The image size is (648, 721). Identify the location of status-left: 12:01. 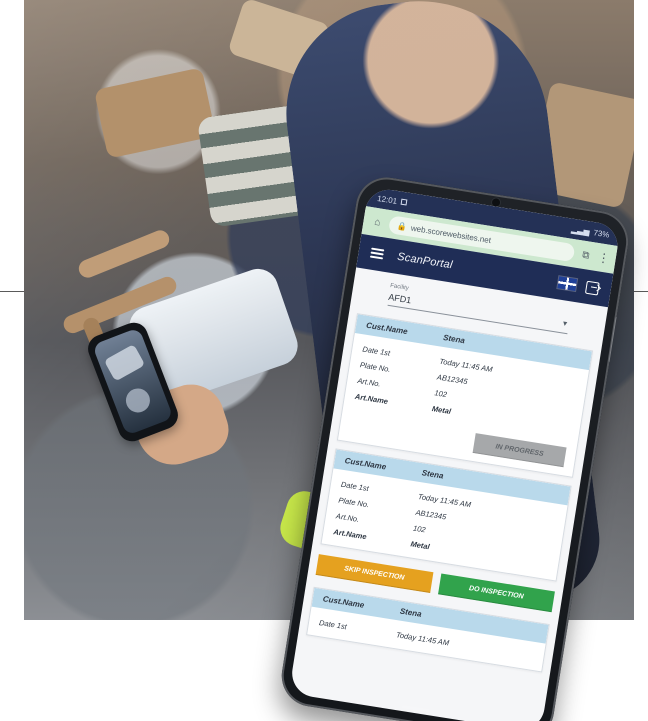
(392, 200).